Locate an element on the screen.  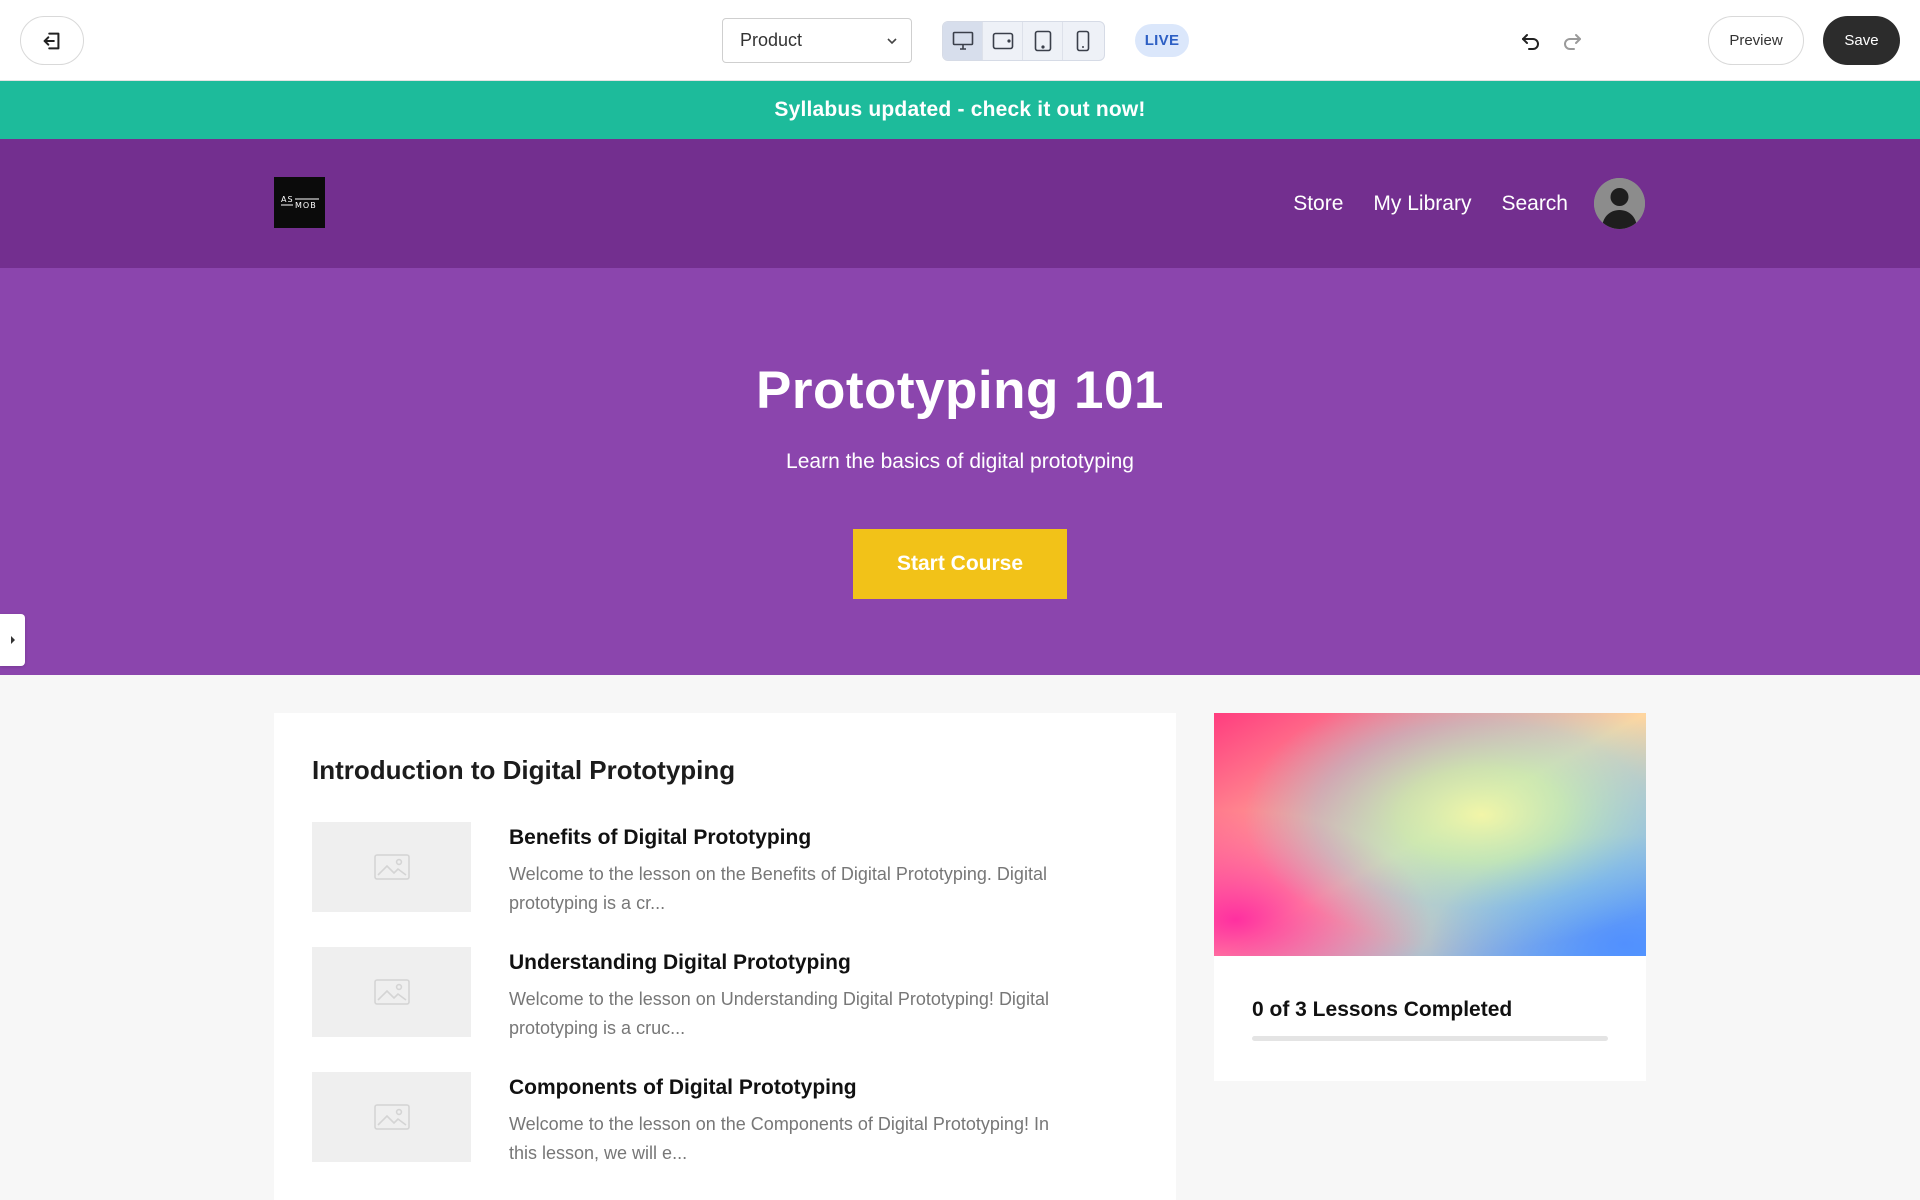
tablet-landscape-icon is located at coordinates (1002, 41).